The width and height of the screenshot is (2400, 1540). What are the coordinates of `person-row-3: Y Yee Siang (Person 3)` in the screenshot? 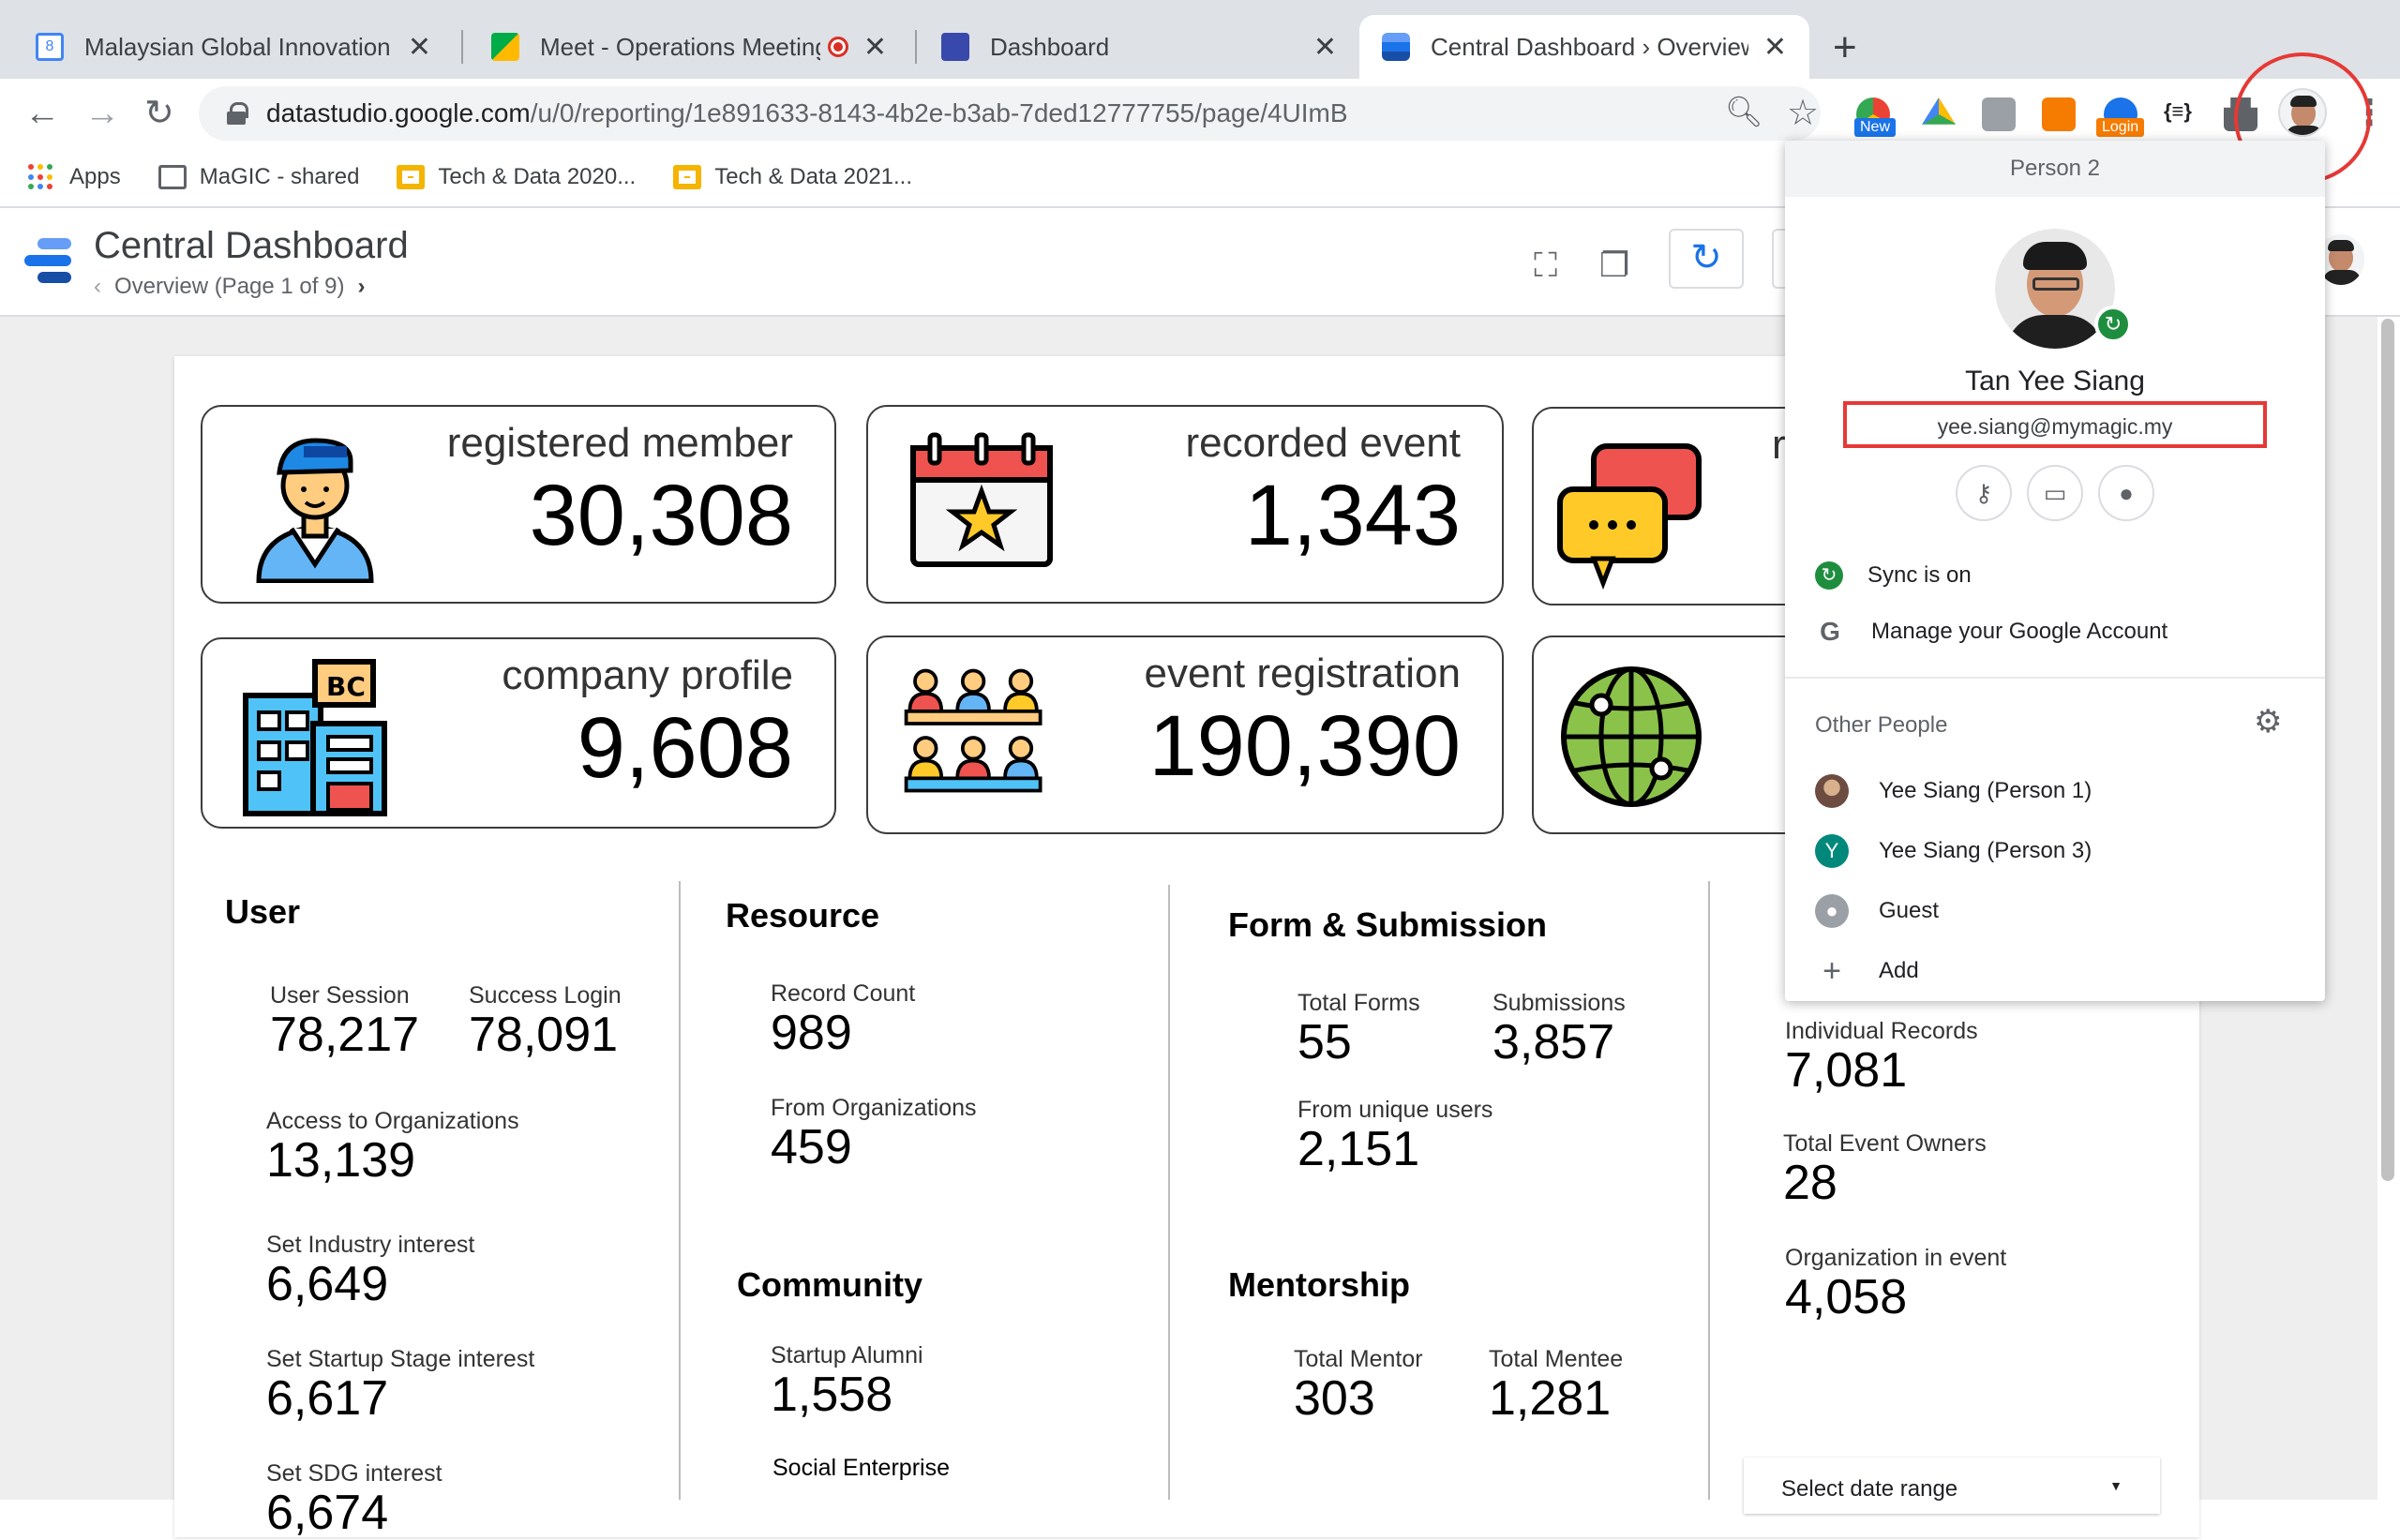 It's located at (2055, 851).